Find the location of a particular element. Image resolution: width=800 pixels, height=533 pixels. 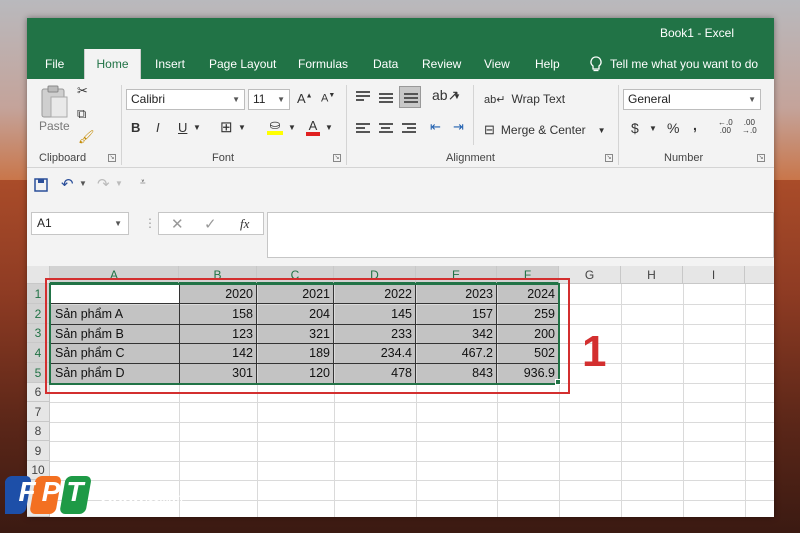

cancel-icon: ✕ is located at coordinates (177, 224).